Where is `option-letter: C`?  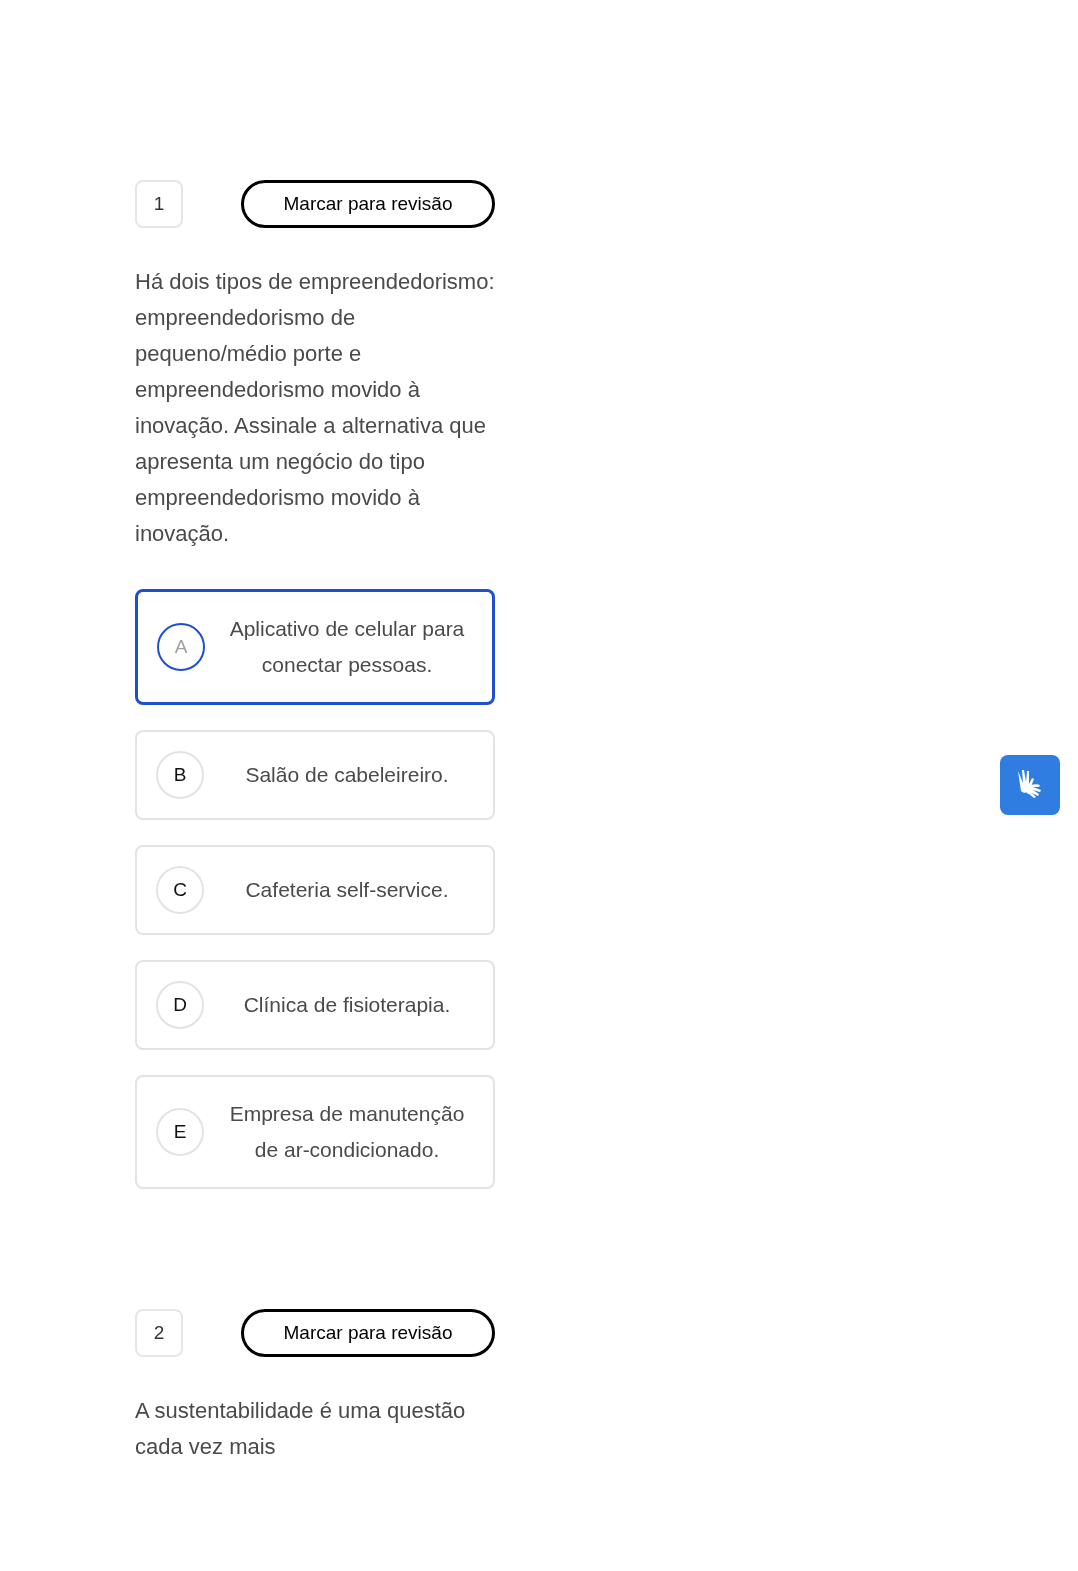 option-letter: C is located at coordinates (180, 890).